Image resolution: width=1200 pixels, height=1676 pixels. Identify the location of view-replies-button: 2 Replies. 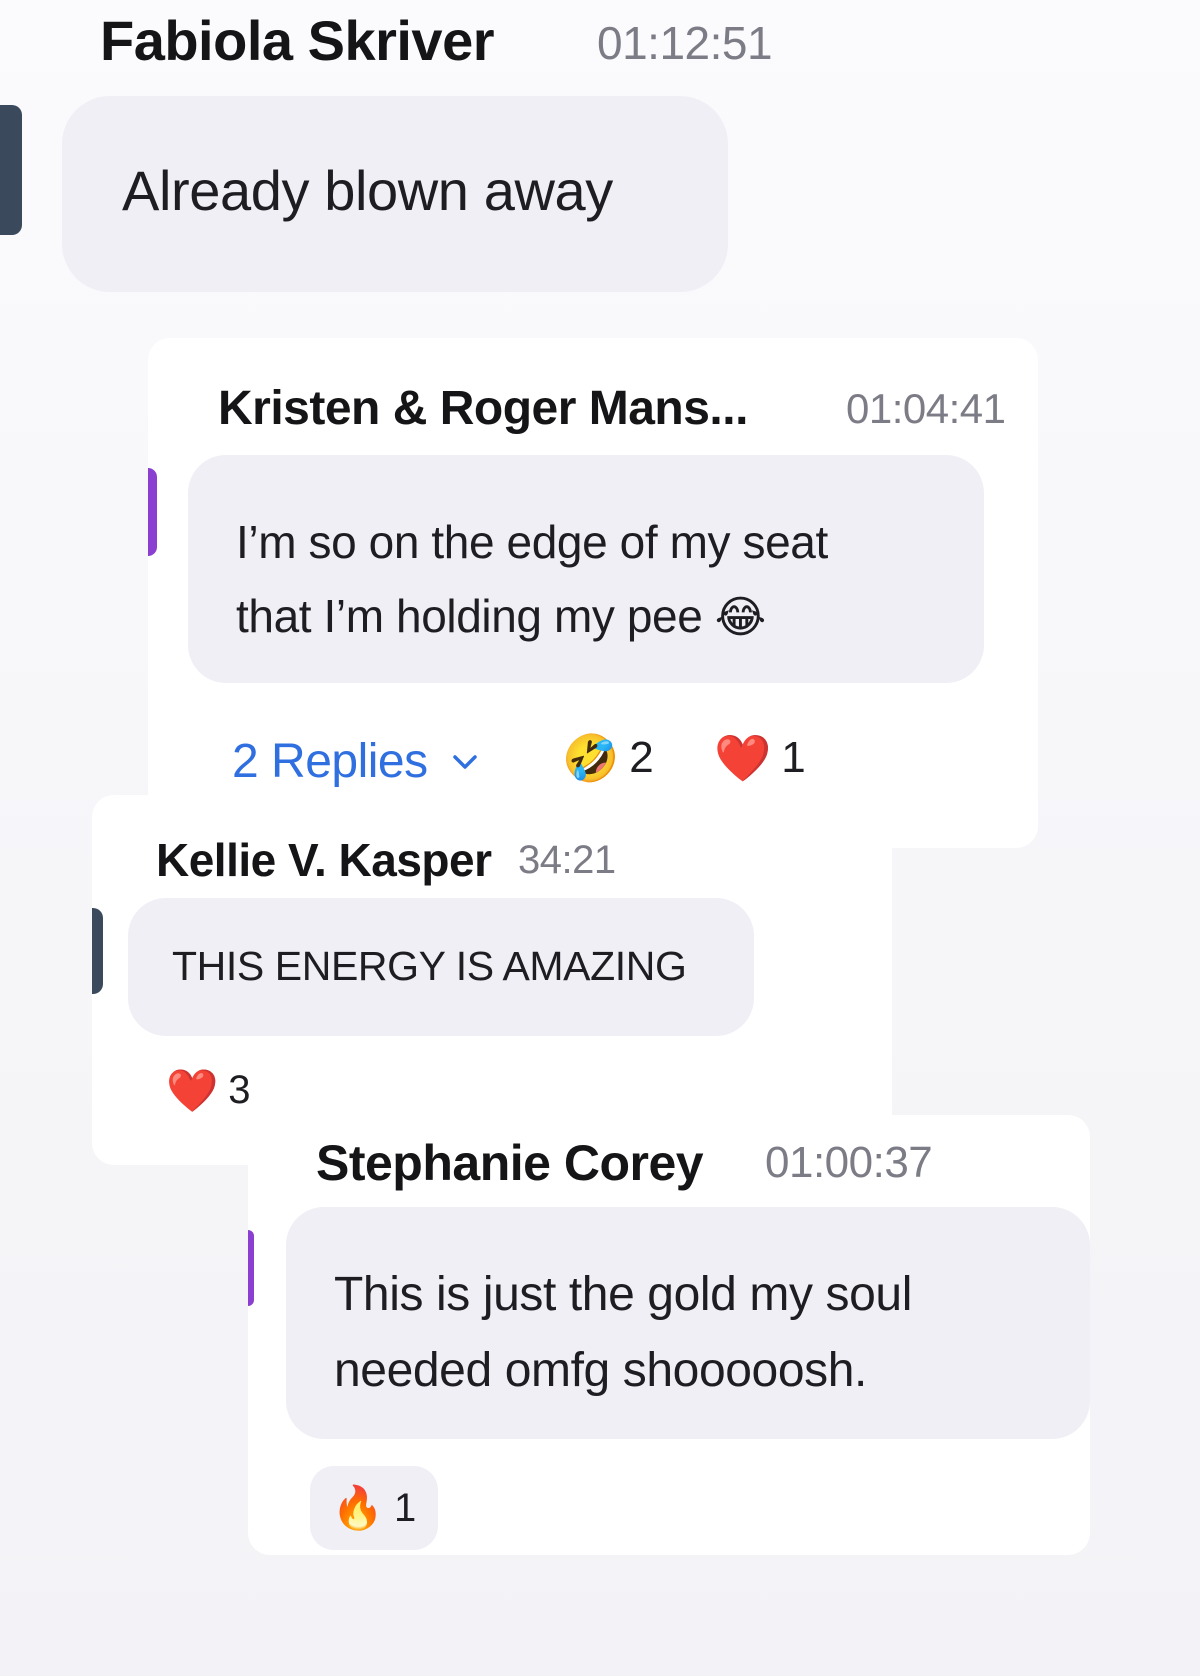
(356, 761).